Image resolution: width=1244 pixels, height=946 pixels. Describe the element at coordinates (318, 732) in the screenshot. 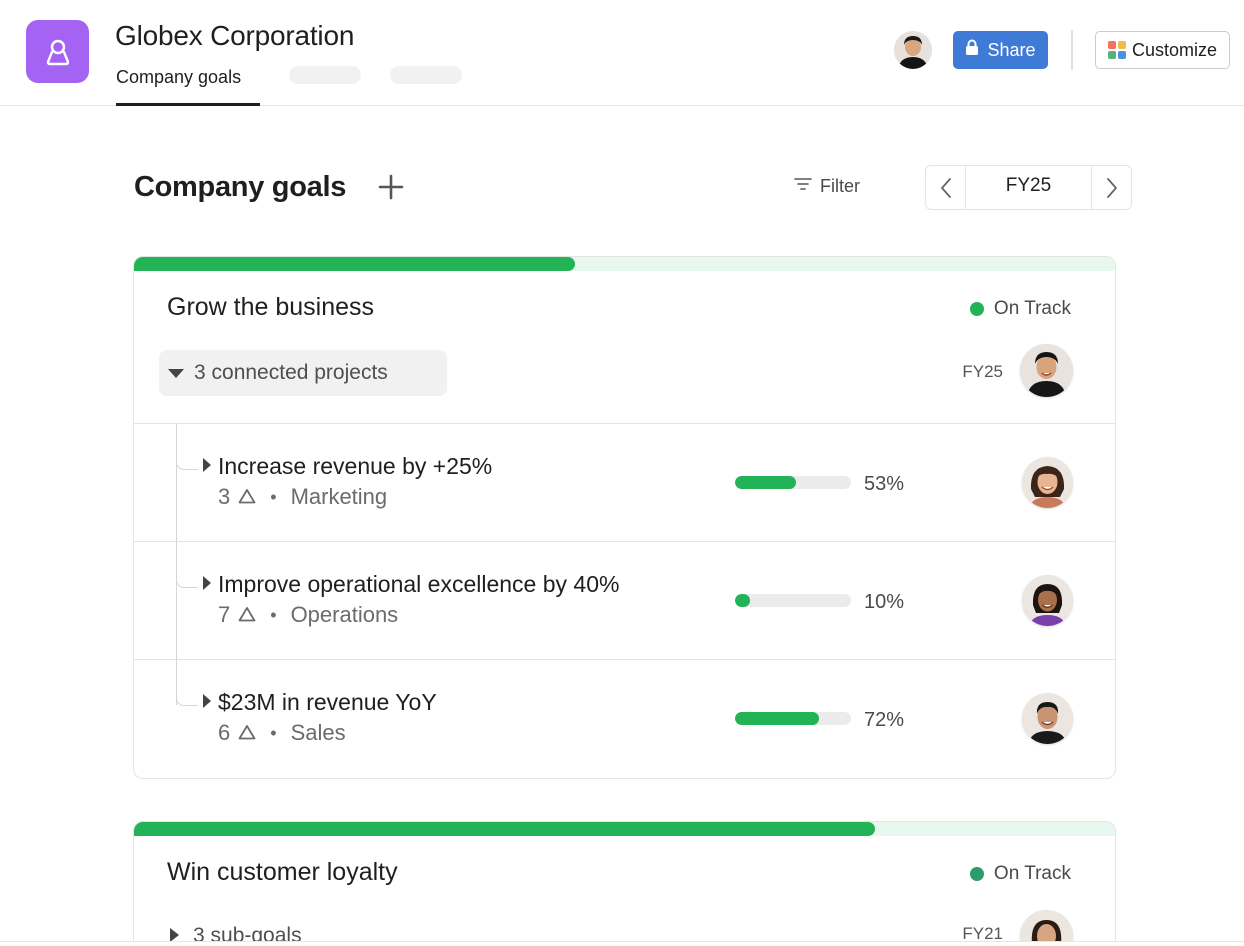

I see `subgoal-team: Sales` at that location.